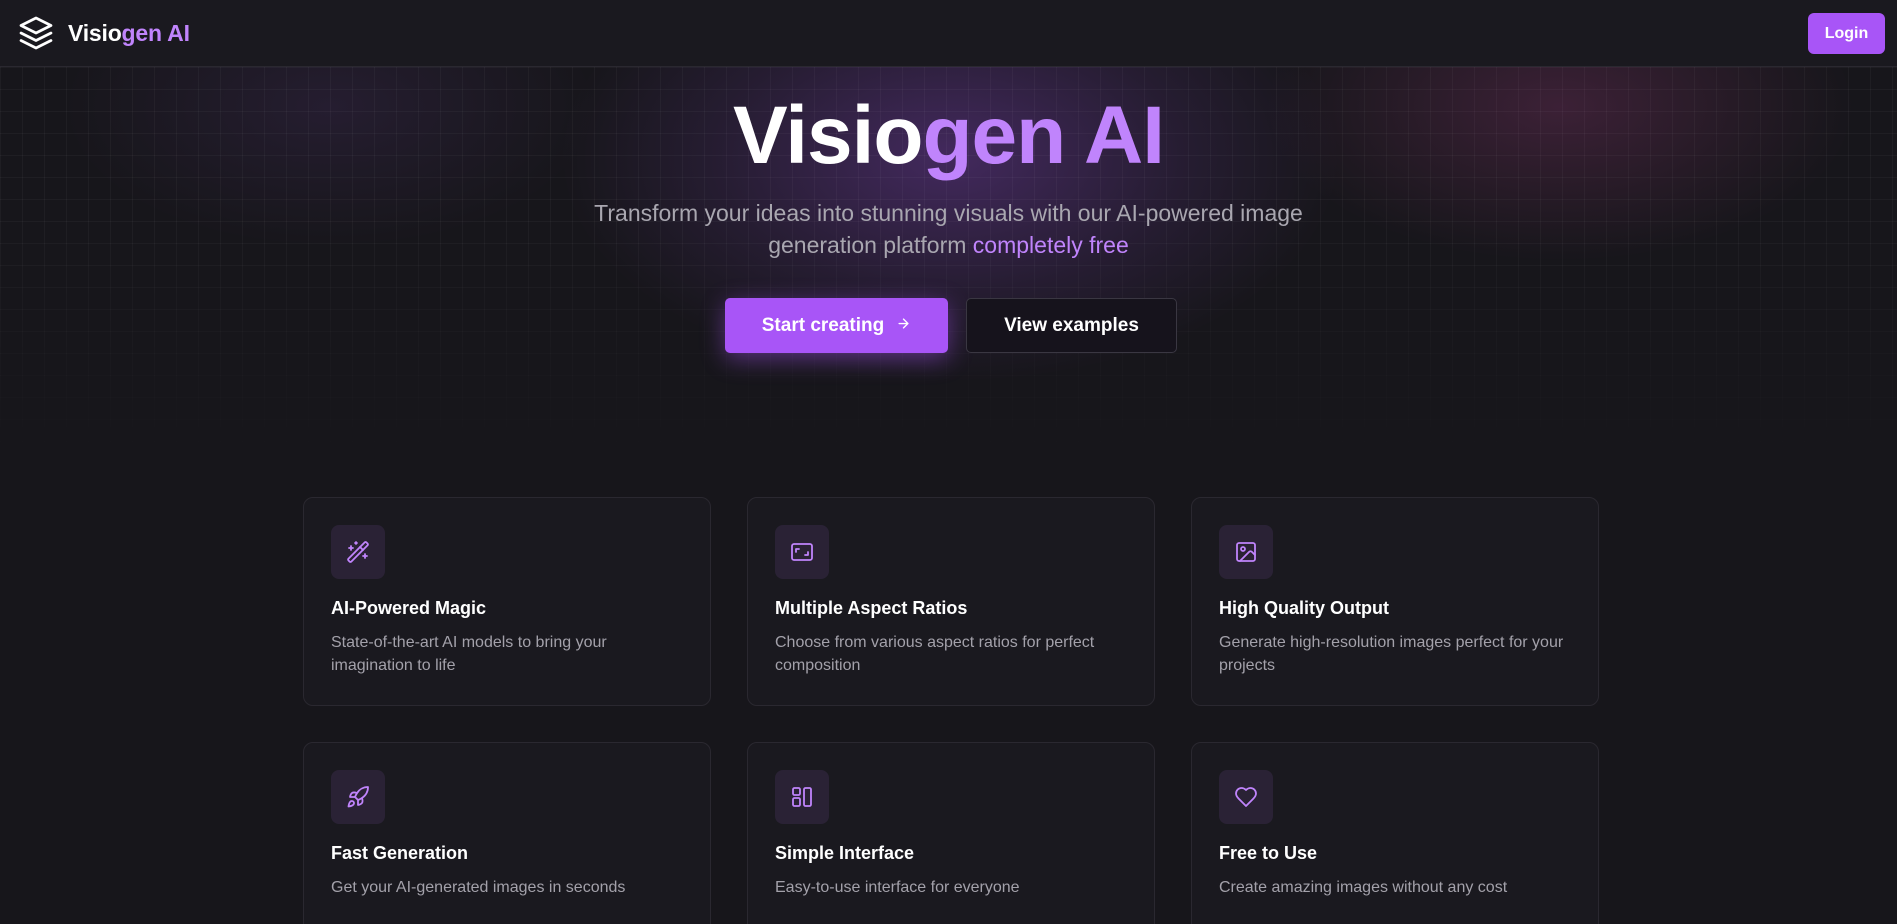 This screenshot has height=924, width=1897. Describe the element at coordinates (1846, 33) in the screenshot. I see `login-button: Login` at that location.